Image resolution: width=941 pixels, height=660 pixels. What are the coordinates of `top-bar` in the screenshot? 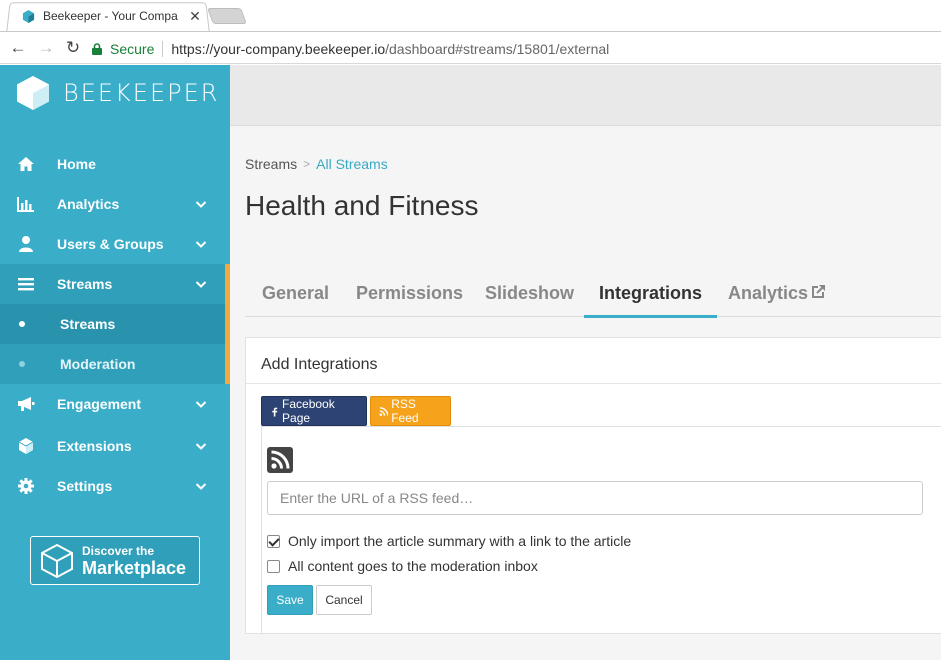 It's located at (585, 95).